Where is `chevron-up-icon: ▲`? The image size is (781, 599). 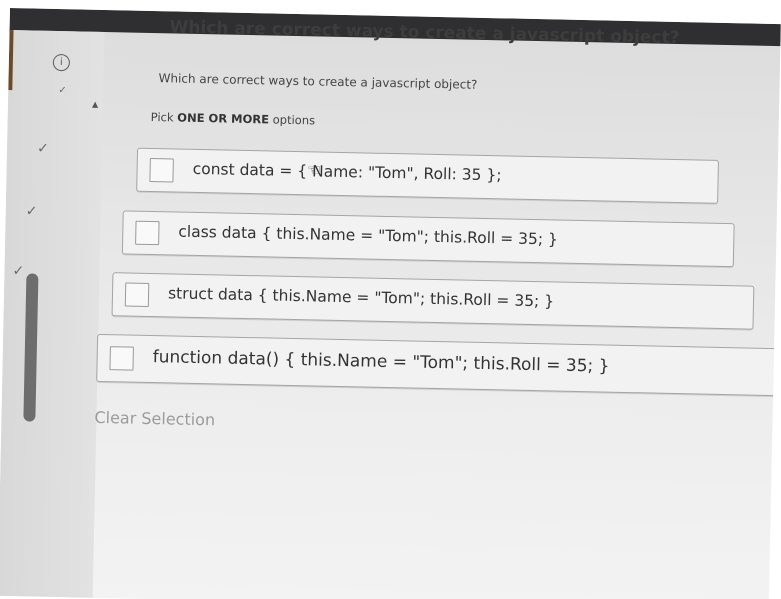 chevron-up-icon: ▲ is located at coordinates (95, 104).